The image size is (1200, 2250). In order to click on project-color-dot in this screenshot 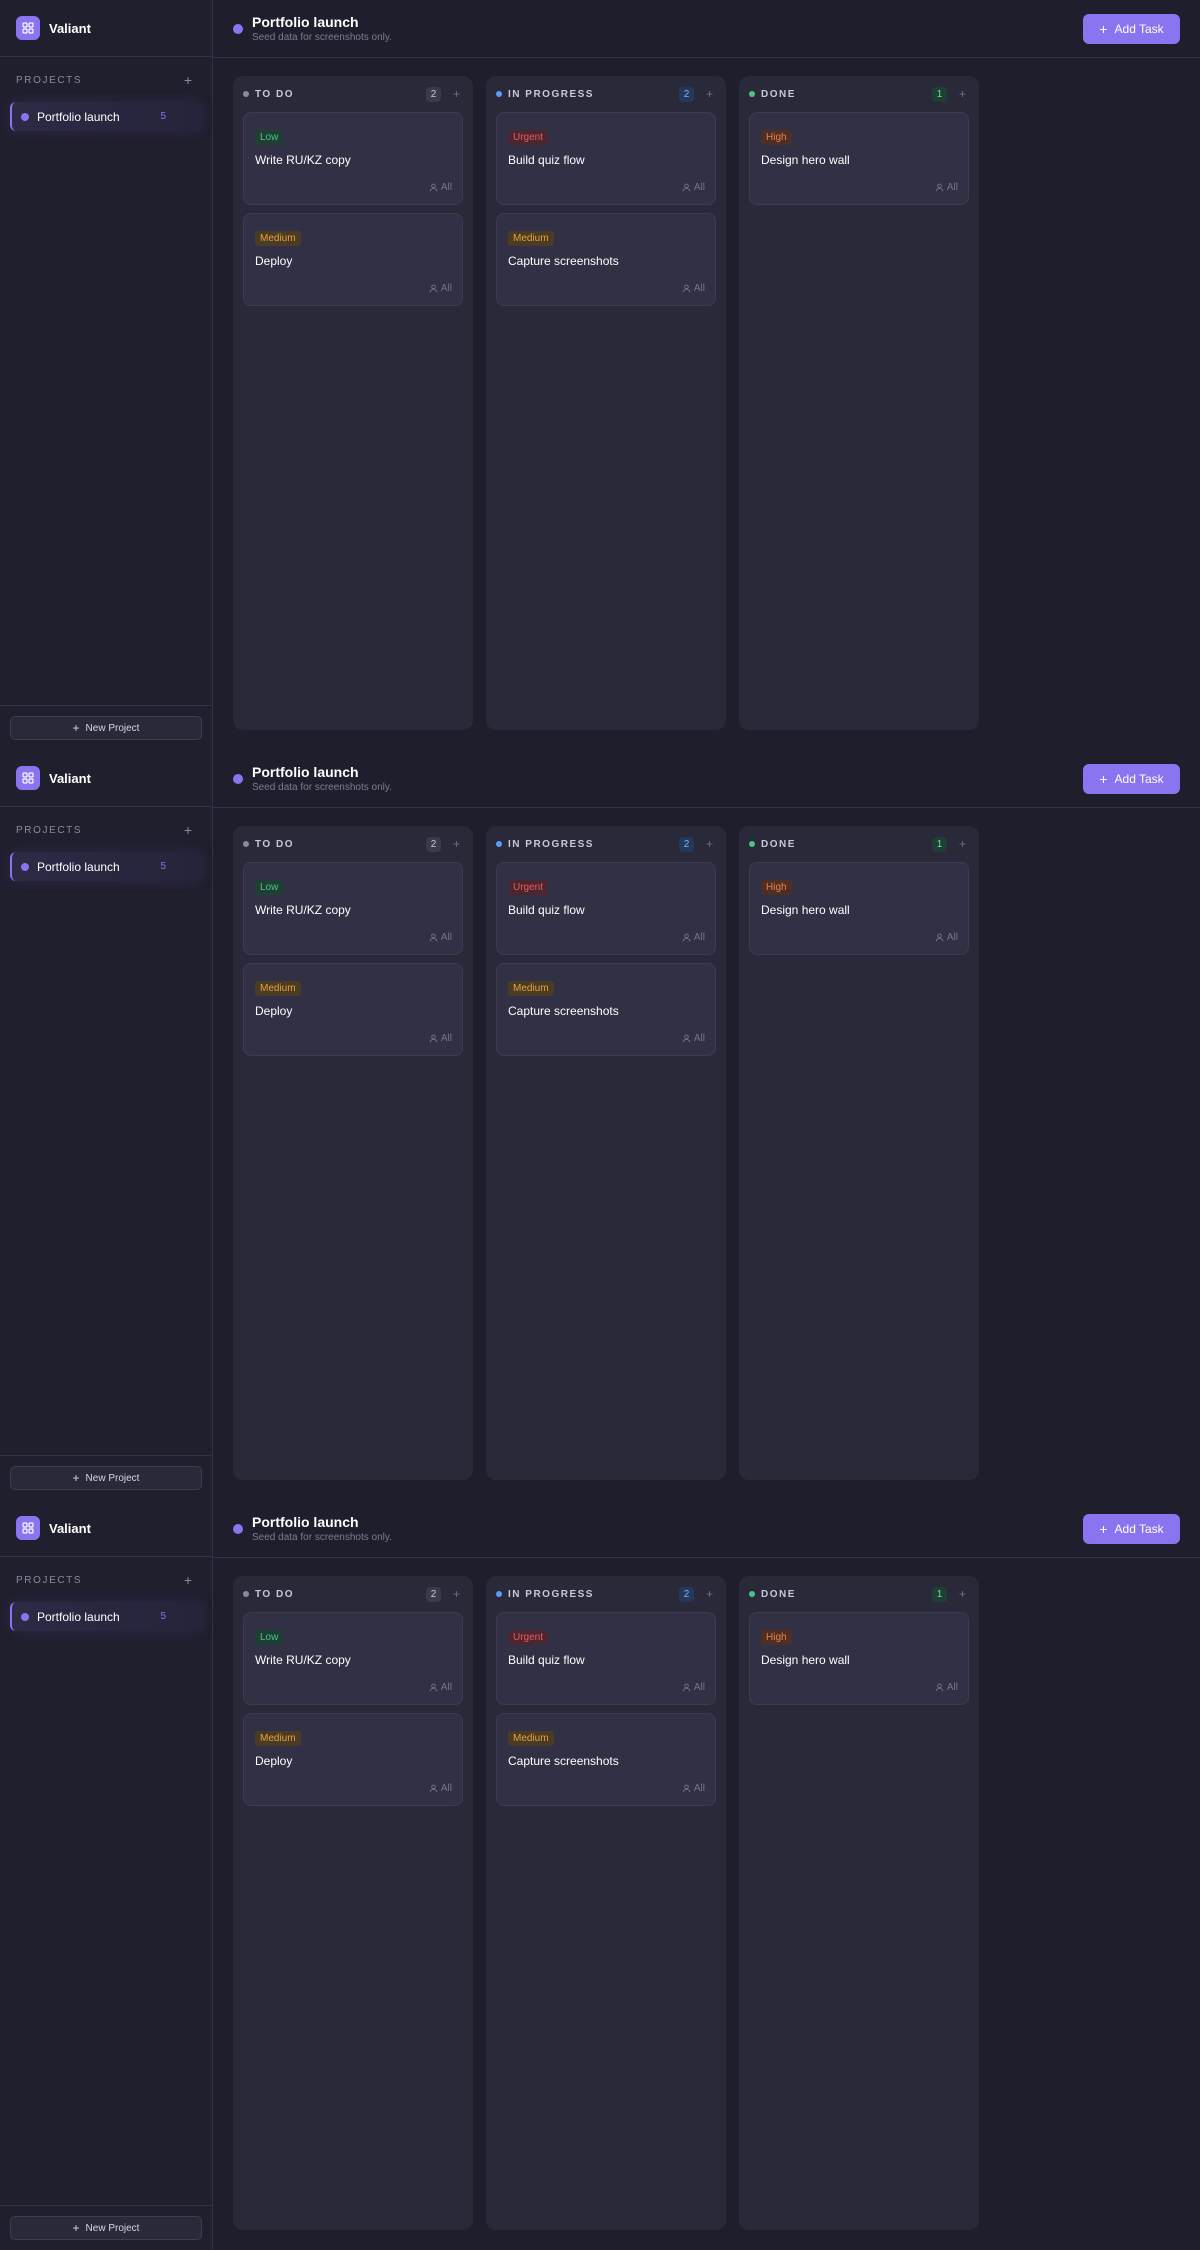, I will do `click(25, 866)`.